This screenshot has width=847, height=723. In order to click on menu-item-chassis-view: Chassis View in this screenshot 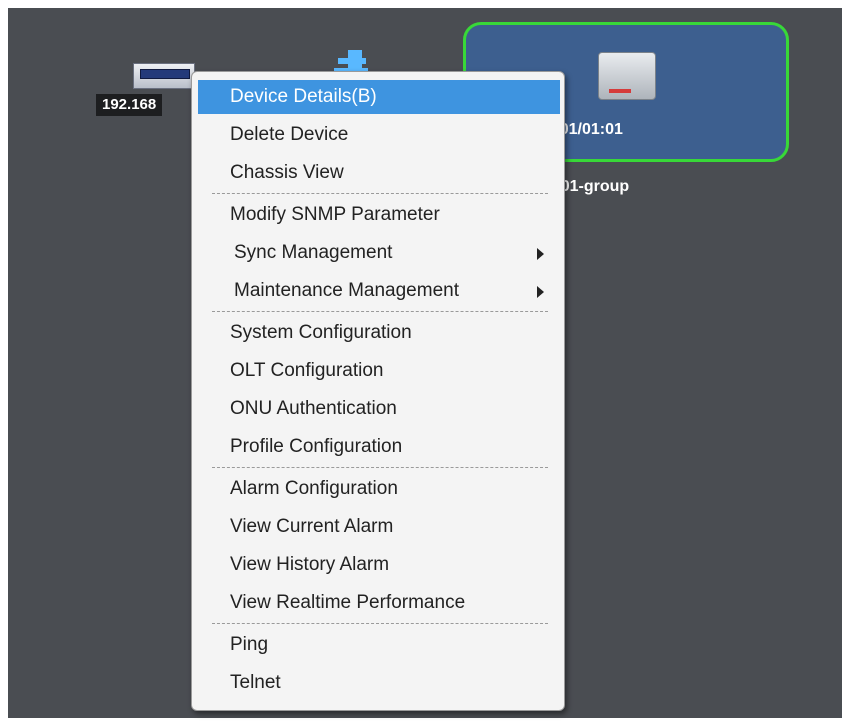, I will do `click(379, 173)`.